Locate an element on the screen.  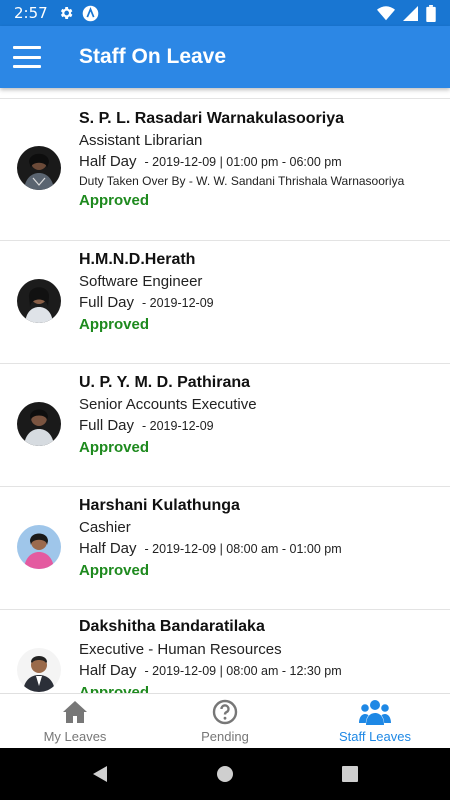
recents-icon is located at coordinates (350, 774).